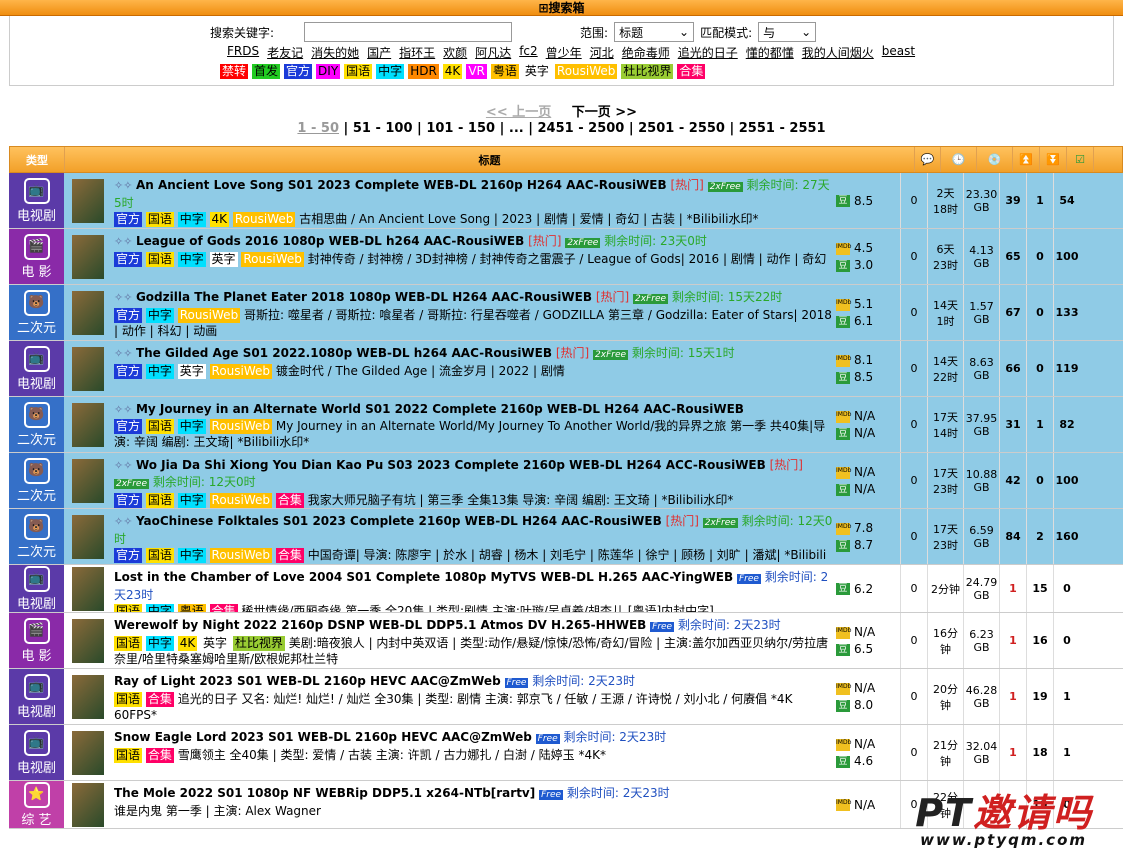 Image resolution: width=1123 pixels, height=857 pixels. What do you see at coordinates (602, 52) in the screenshot?
I see `hot-word-link: 河北` at bounding box center [602, 52].